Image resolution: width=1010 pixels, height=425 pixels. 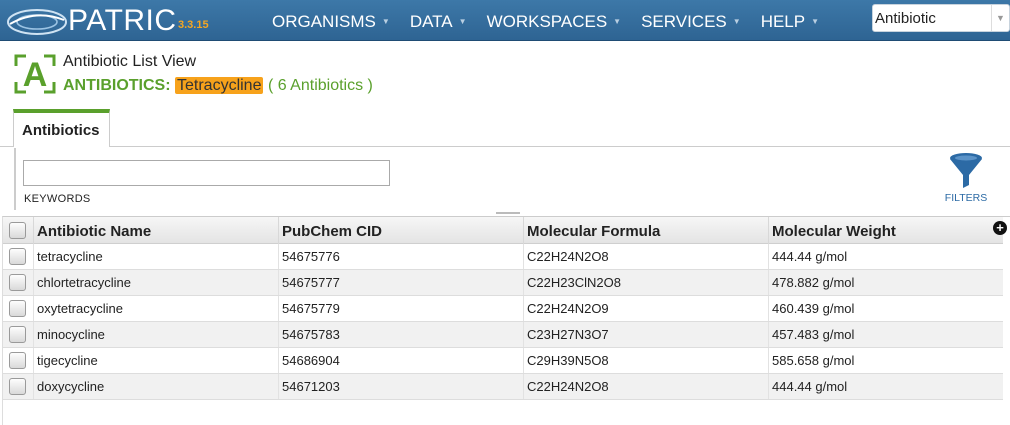 I want to click on keywords-input, so click(x=206, y=173).